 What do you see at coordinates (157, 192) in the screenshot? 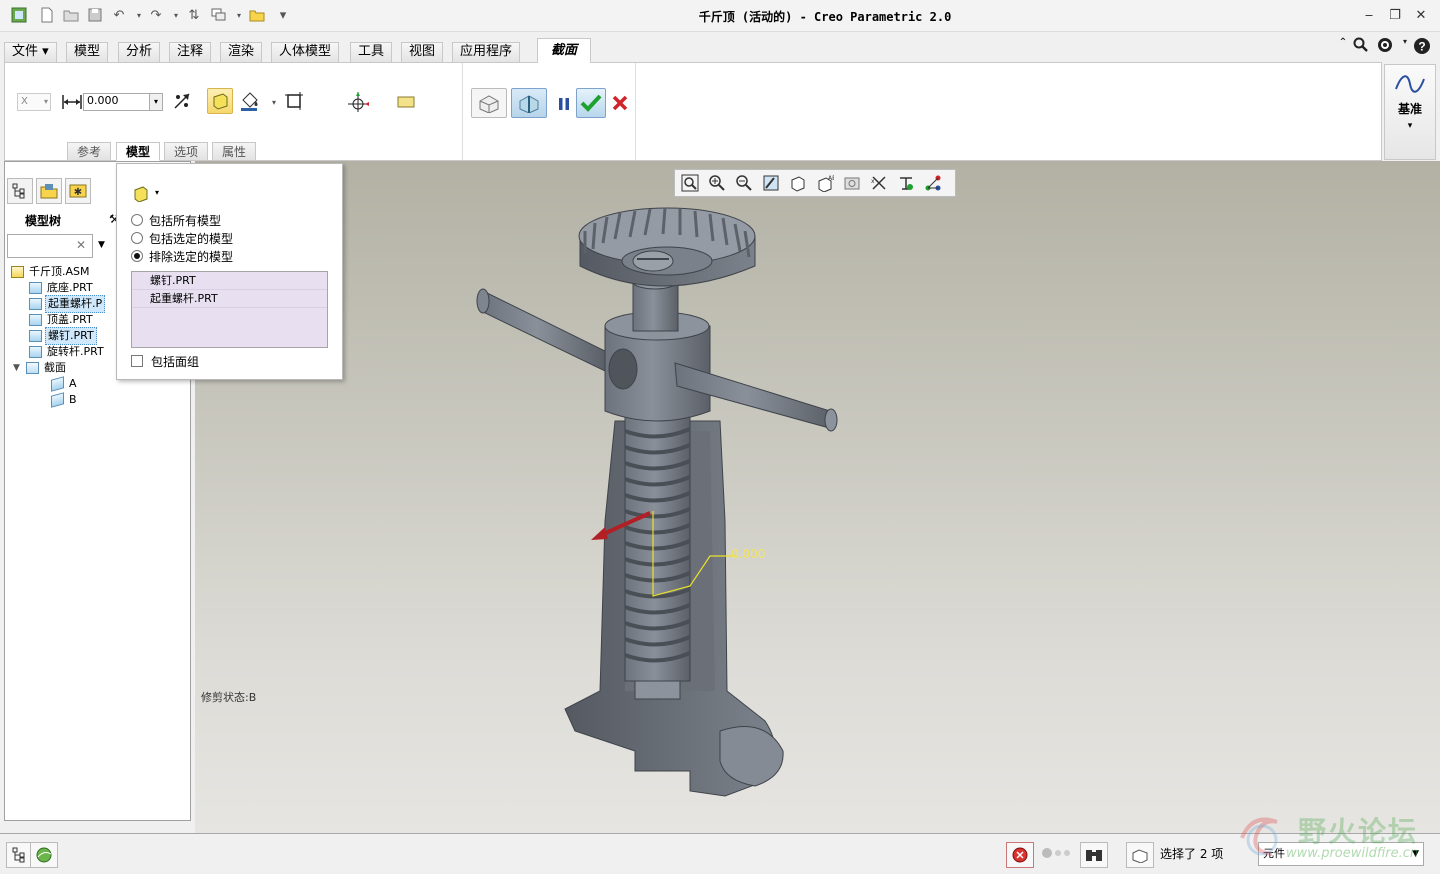
I see `model-selector-dropdown-icon: ▾` at bounding box center [157, 192].